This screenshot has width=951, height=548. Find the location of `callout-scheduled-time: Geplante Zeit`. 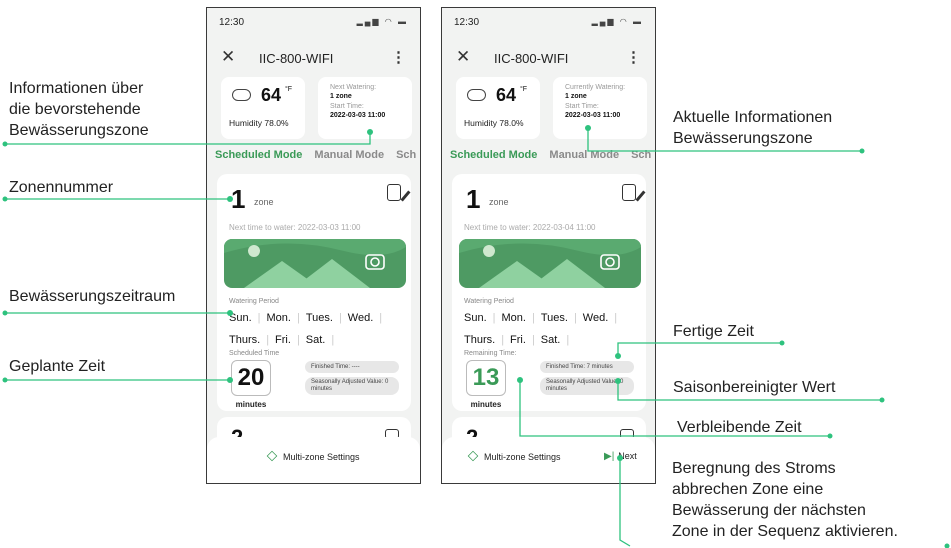

callout-scheduled-time: Geplante Zeit is located at coordinates (57, 366).